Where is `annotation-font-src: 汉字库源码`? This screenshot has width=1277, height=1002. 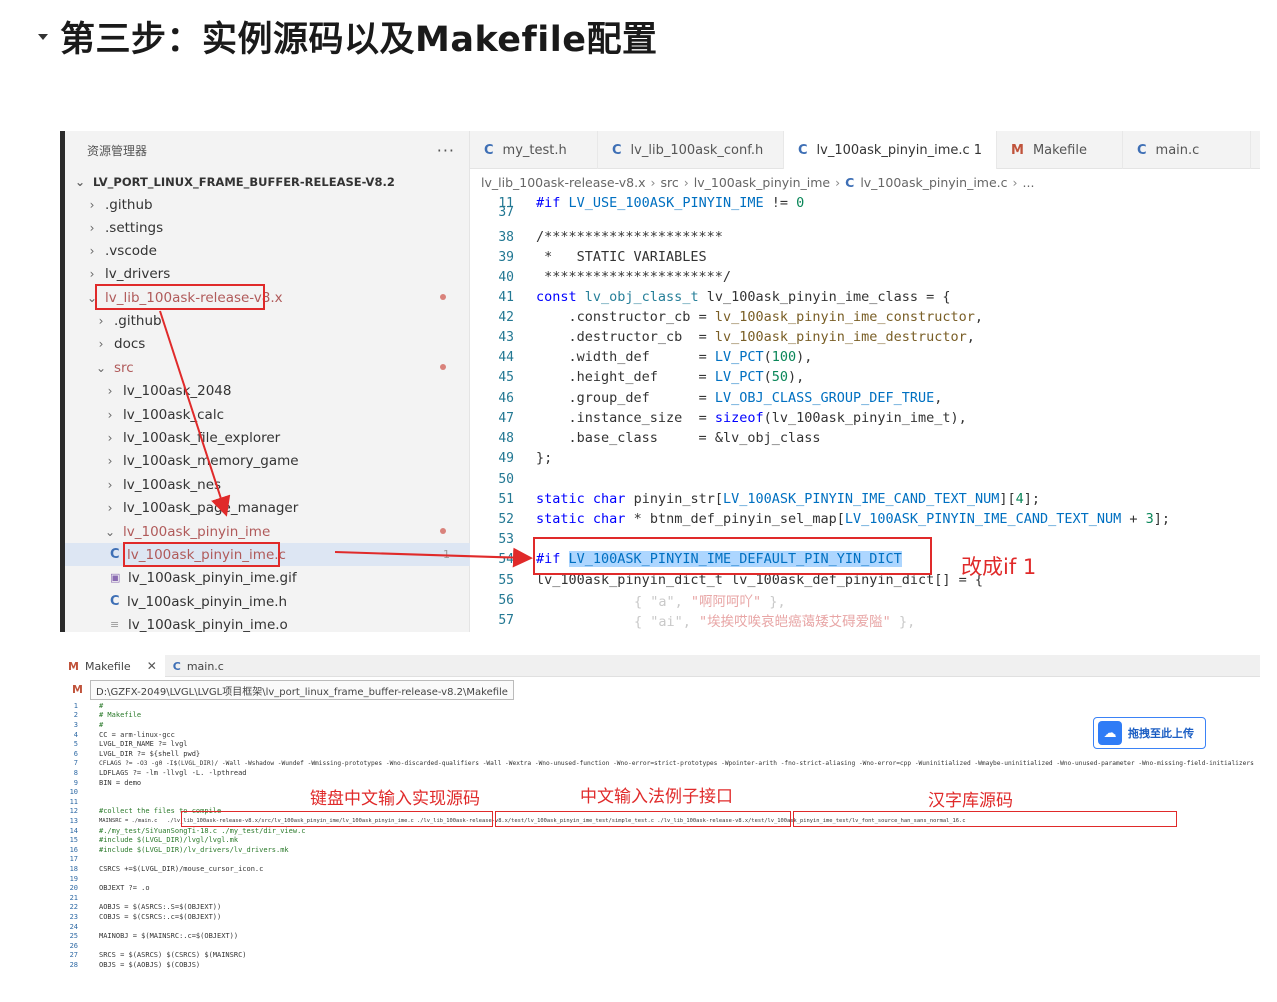 annotation-font-src: 汉字库源码 is located at coordinates (970, 801).